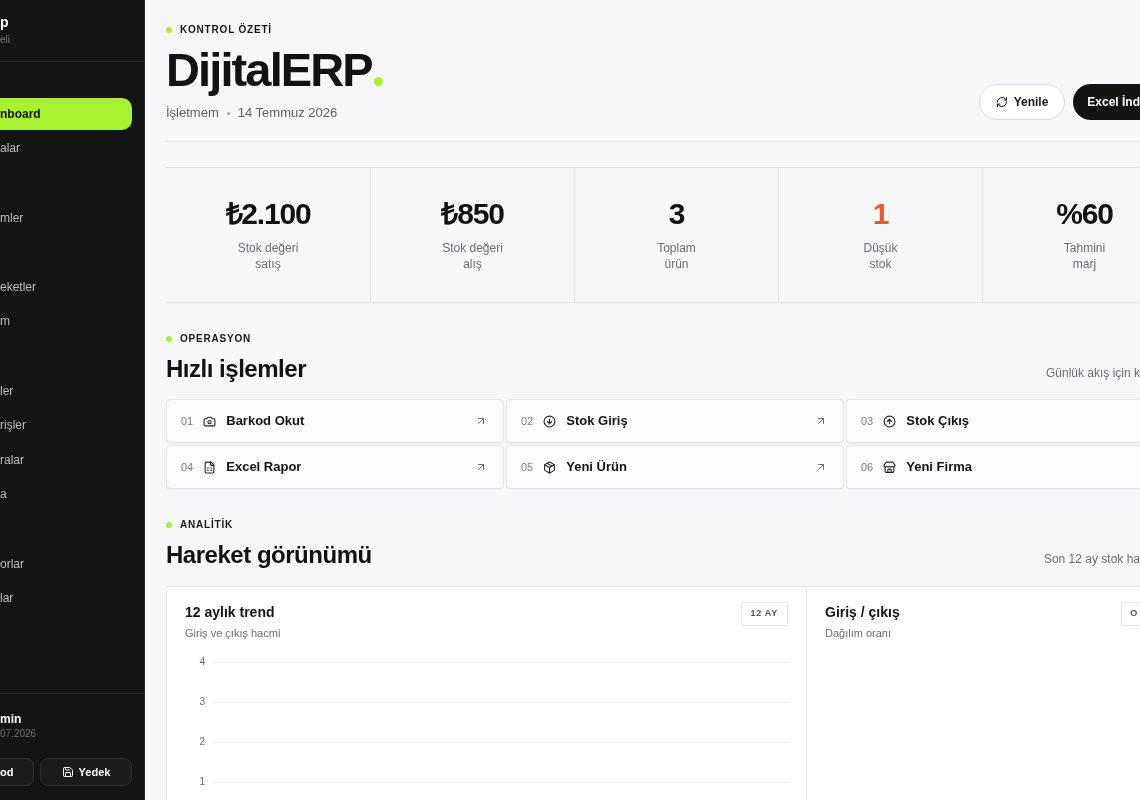 The height and width of the screenshot is (800, 1140). I want to click on stat-value: ₺2.100, so click(268, 214).